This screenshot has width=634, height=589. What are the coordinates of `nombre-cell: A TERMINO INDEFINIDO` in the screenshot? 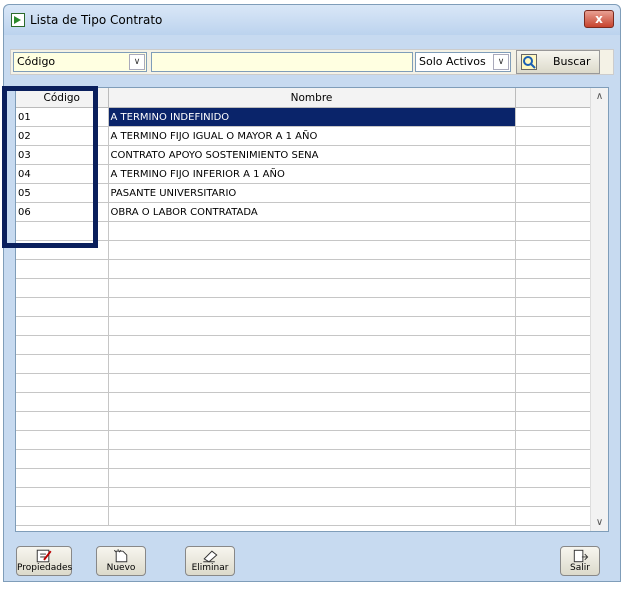 It's located at (312, 117).